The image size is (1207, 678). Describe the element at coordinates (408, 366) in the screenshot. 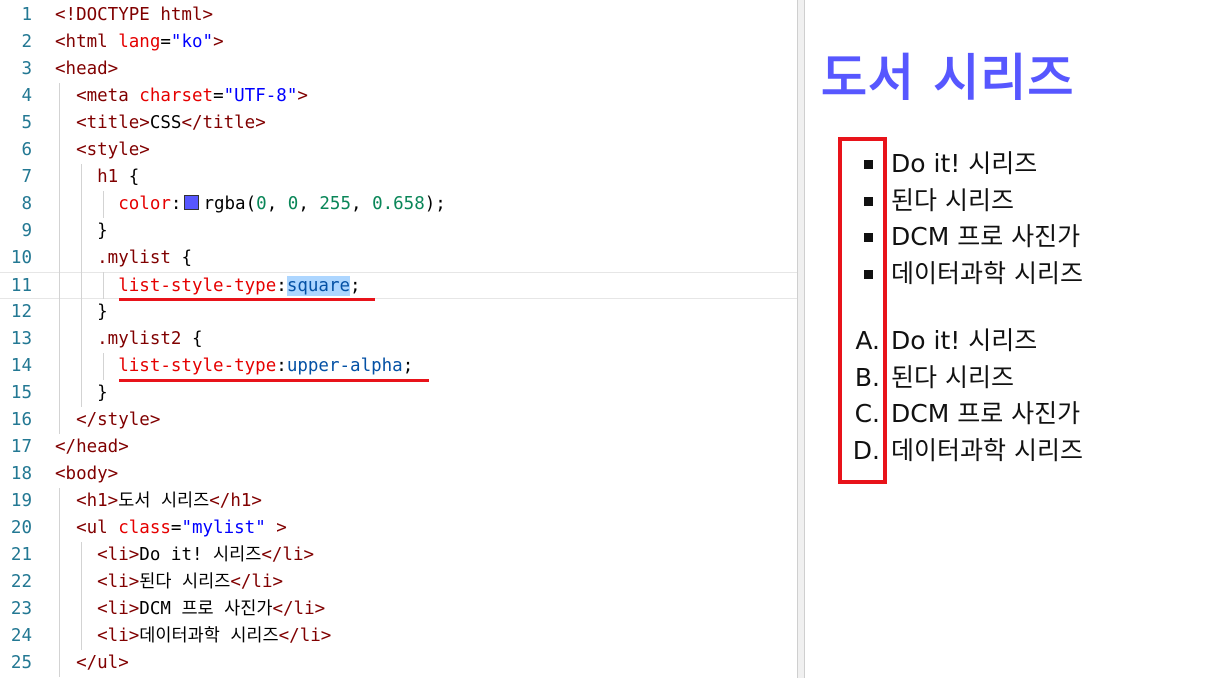

I see `code-token: ;` at that location.